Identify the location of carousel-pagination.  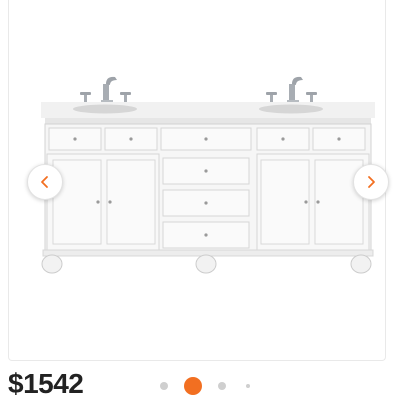
(206, 386).